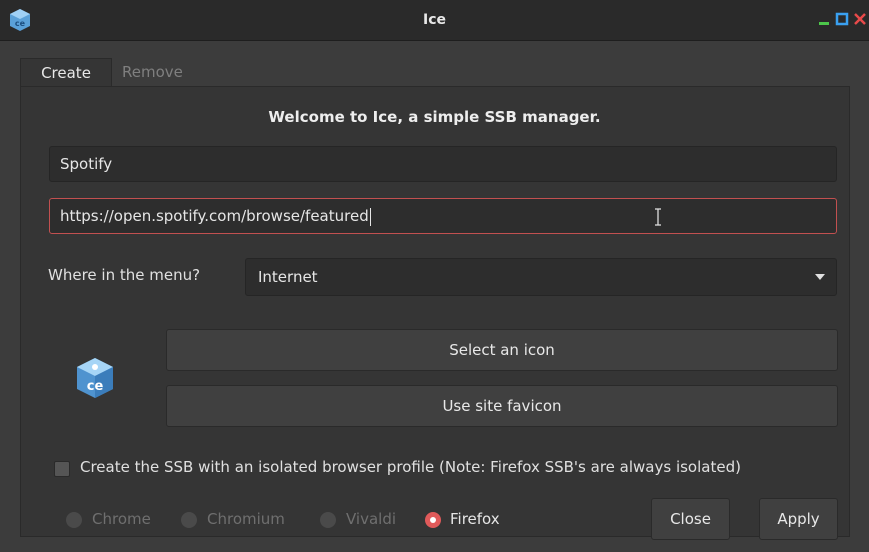  I want to click on ibeam-cursor-icon, so click(658, 217).